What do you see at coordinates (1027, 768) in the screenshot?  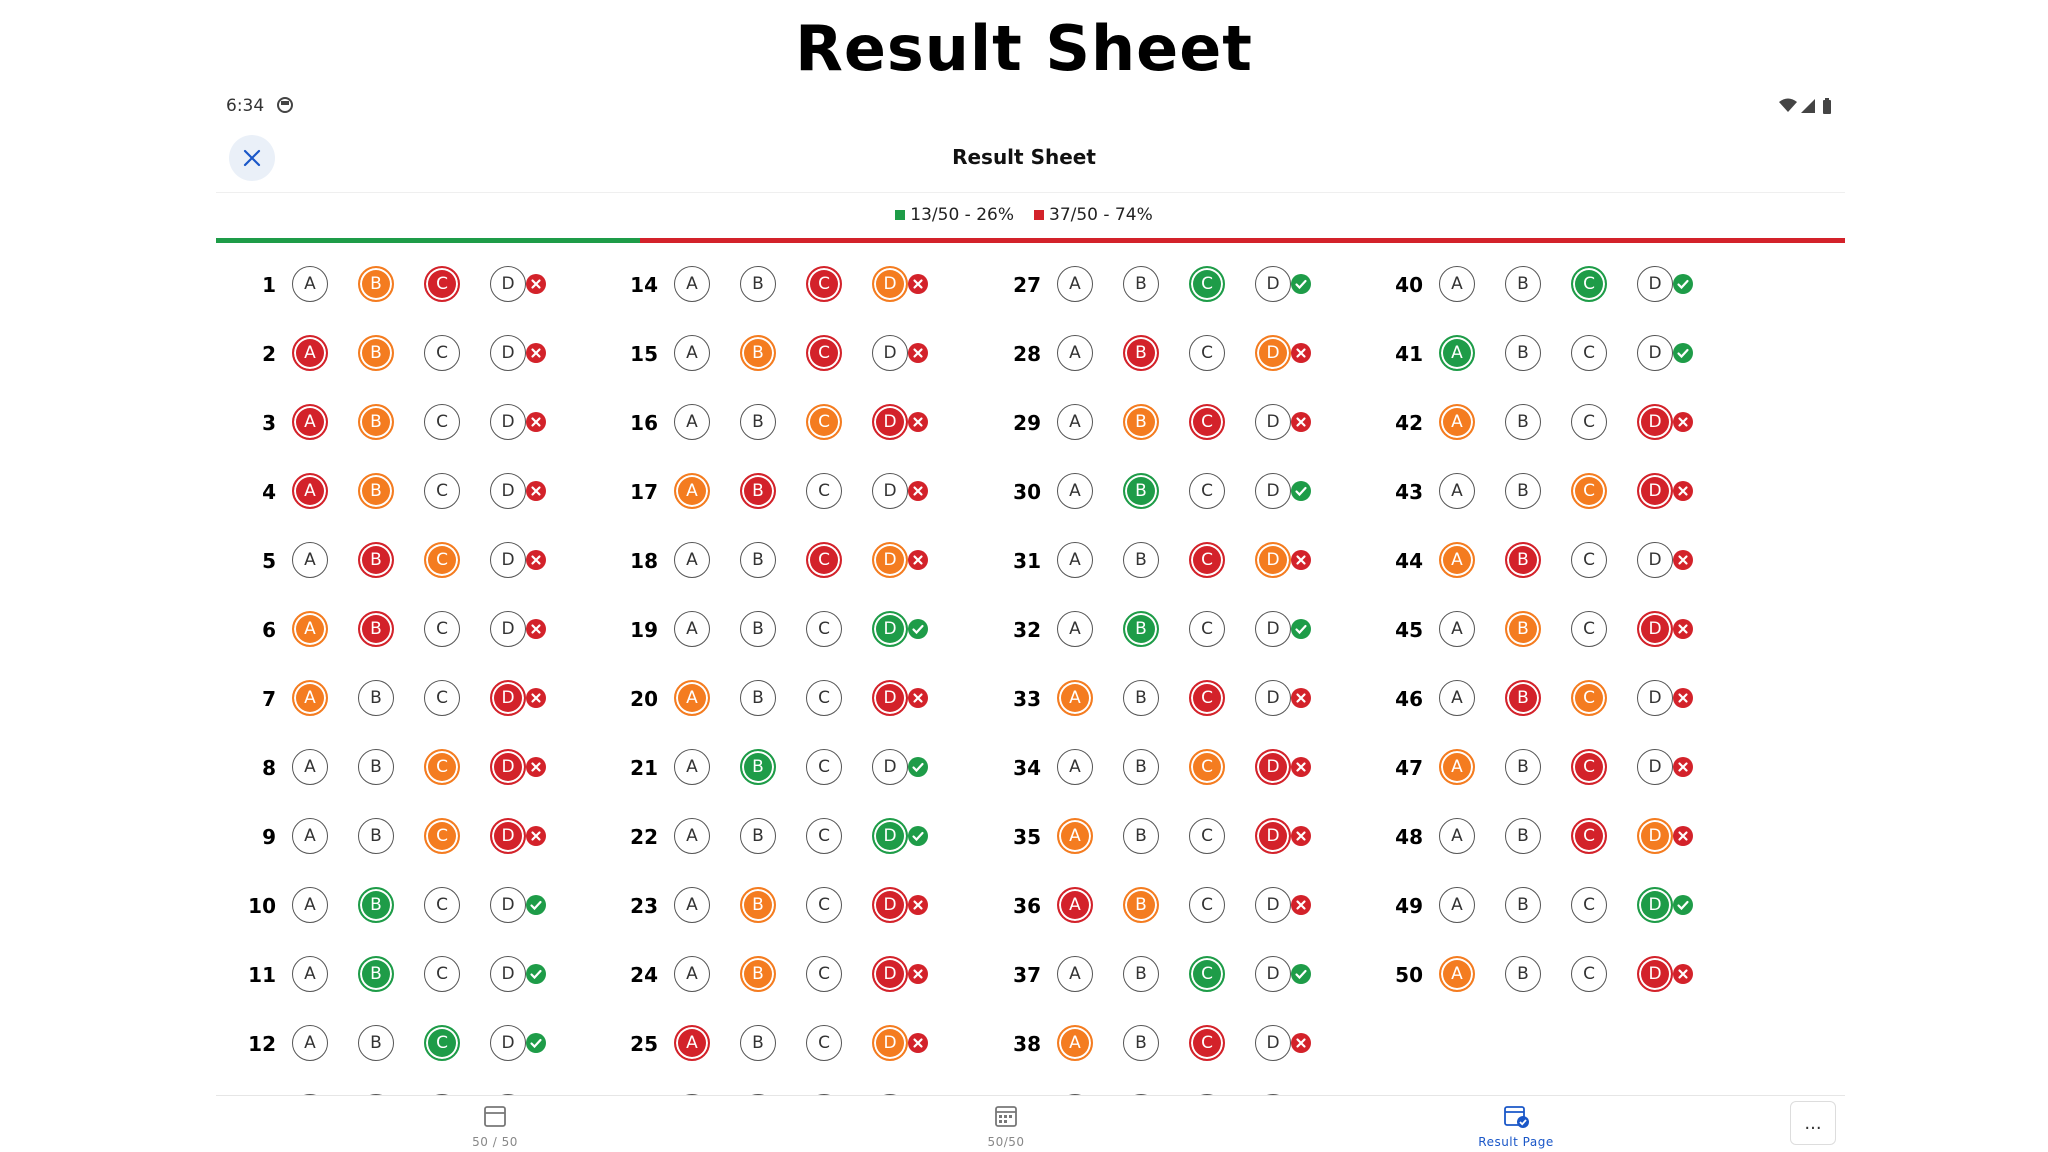 I see `question-number: 34` at bounding box center [1027, 768].